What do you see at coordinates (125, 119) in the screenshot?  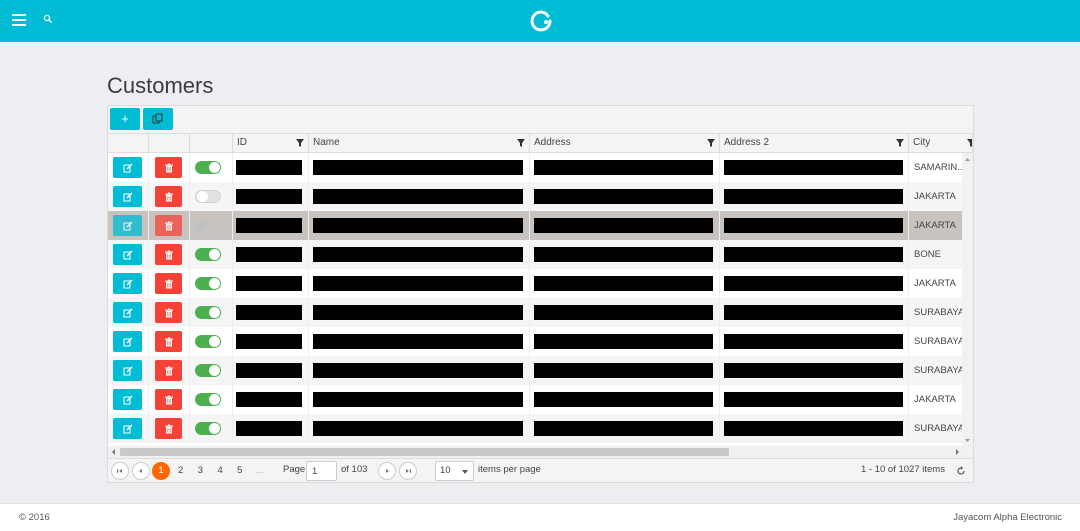 I see `add-customer-button: +` at bounding box center [125, 119].